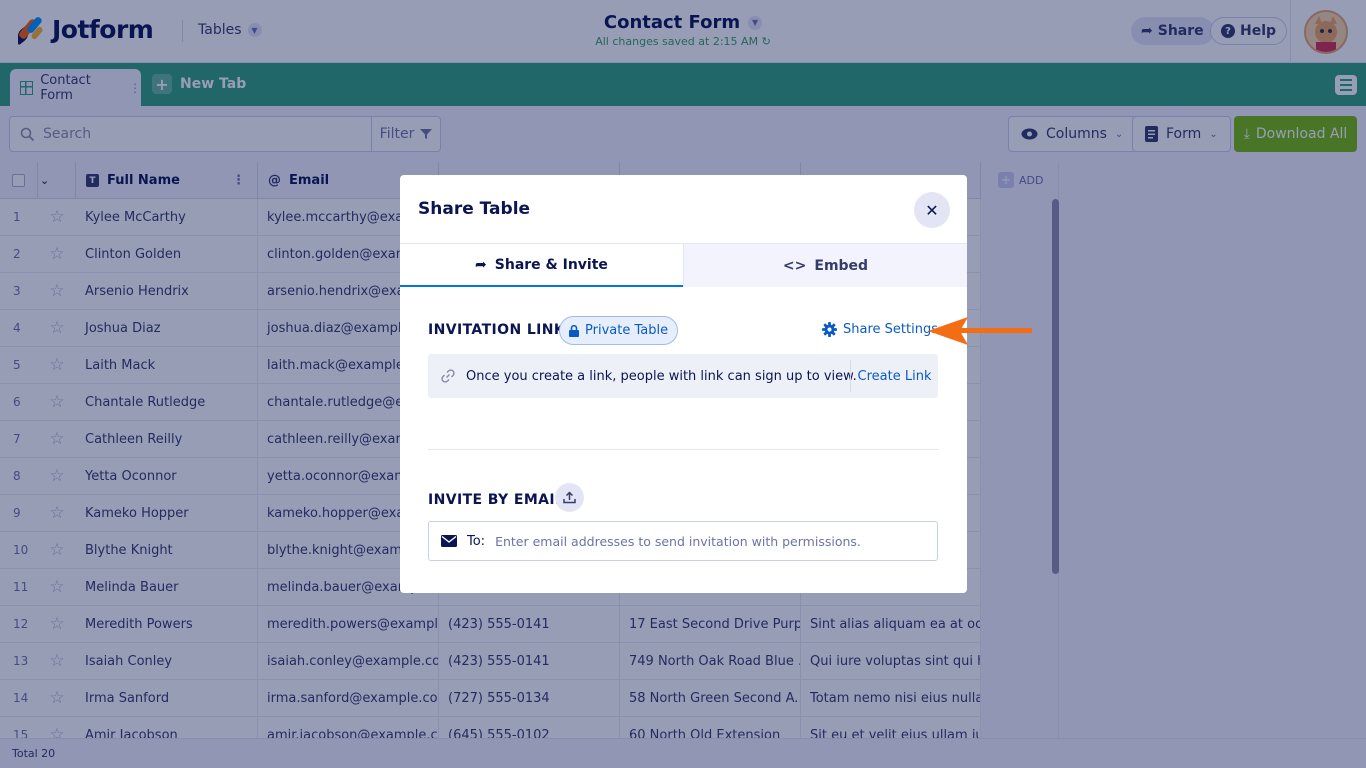 The image size is (1366, 768). What do you see at coordinates (481, 264) in the screenshot?
I see `share-arrow-icon: ➦` at bounding box center [481, 264].